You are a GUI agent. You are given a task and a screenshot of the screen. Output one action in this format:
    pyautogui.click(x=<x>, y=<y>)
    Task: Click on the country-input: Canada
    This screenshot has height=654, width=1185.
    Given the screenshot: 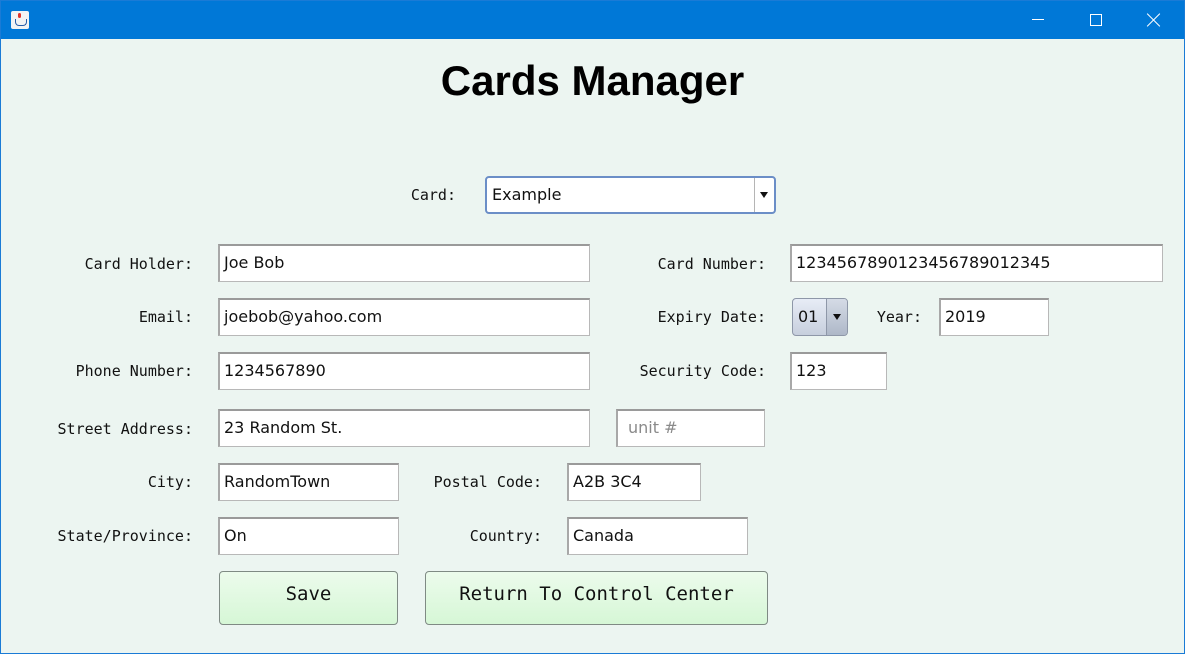 What is the action you would take?
    pyautogui.click(x=657, y=536)
    